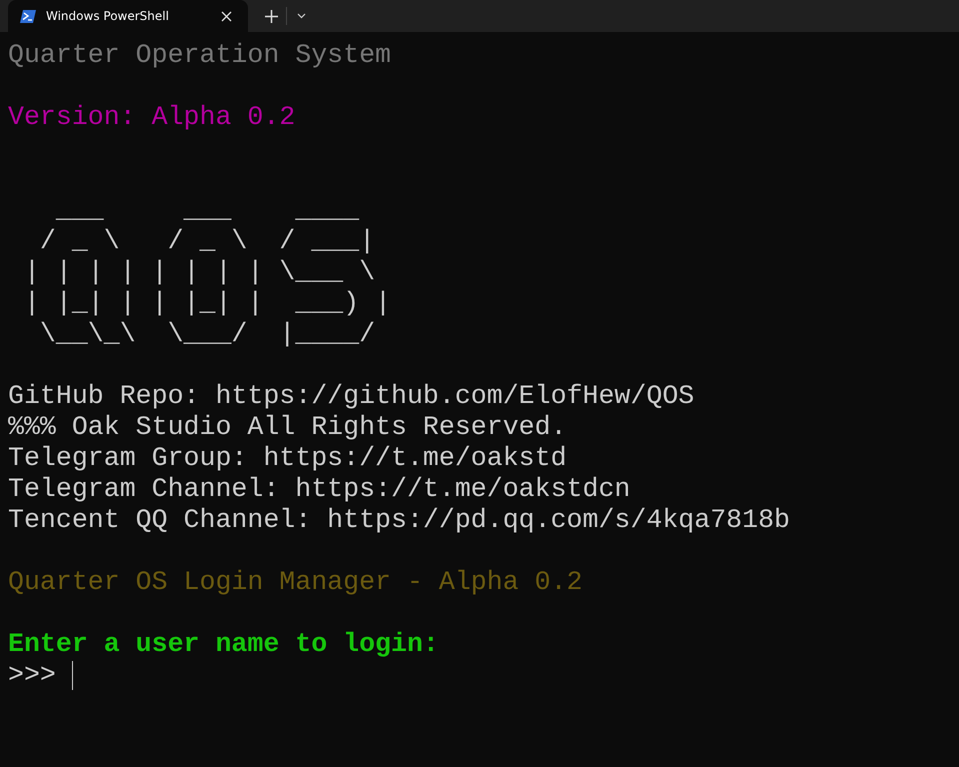 The width and height of the screenshot is (959, 767). Describe the element at coordinates (287, 427) in the screenshot. I see `info-text: %%% Oak Studio All Rights Reserved.` at that location.